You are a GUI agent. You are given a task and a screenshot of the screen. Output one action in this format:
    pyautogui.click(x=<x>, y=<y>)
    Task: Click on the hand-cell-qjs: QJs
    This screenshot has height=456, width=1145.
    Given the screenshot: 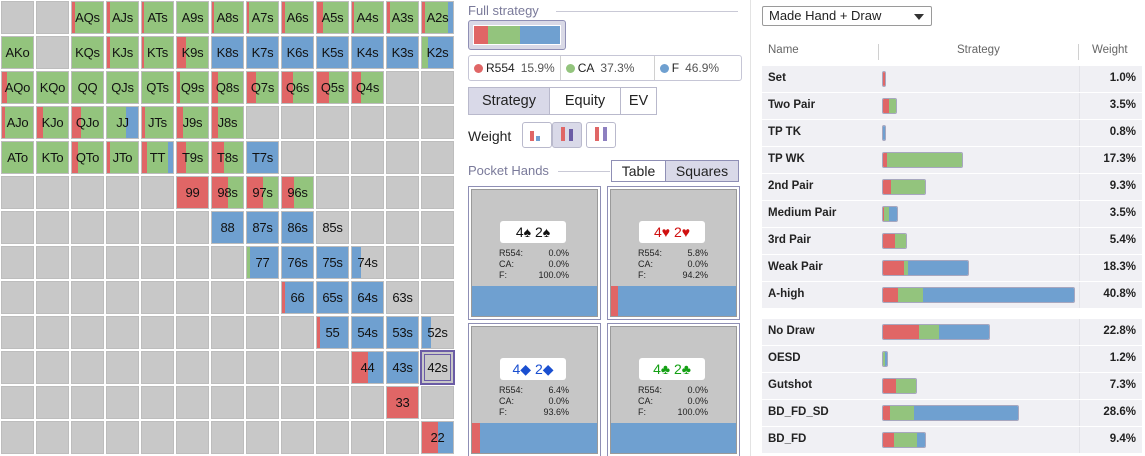 What is the action you would take?
    pyautogui.click(x=122, y=87)
    